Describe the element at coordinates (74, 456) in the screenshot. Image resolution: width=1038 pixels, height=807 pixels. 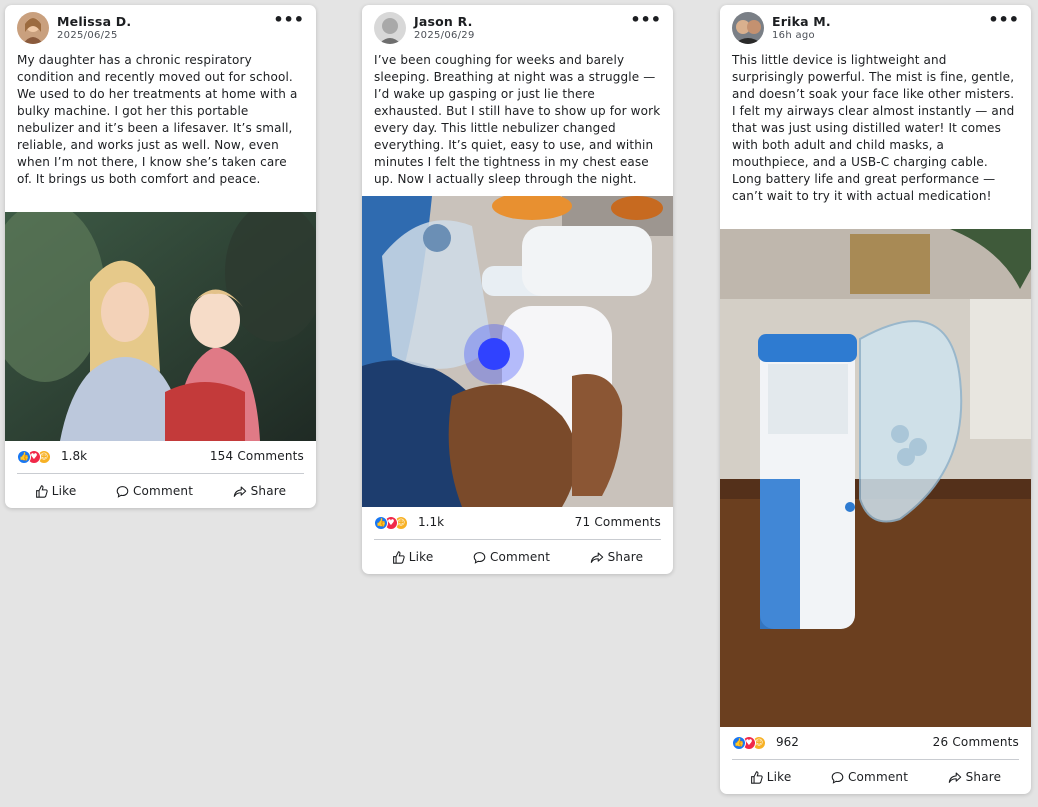
I see `reaction-count: 1.8k` at that location.